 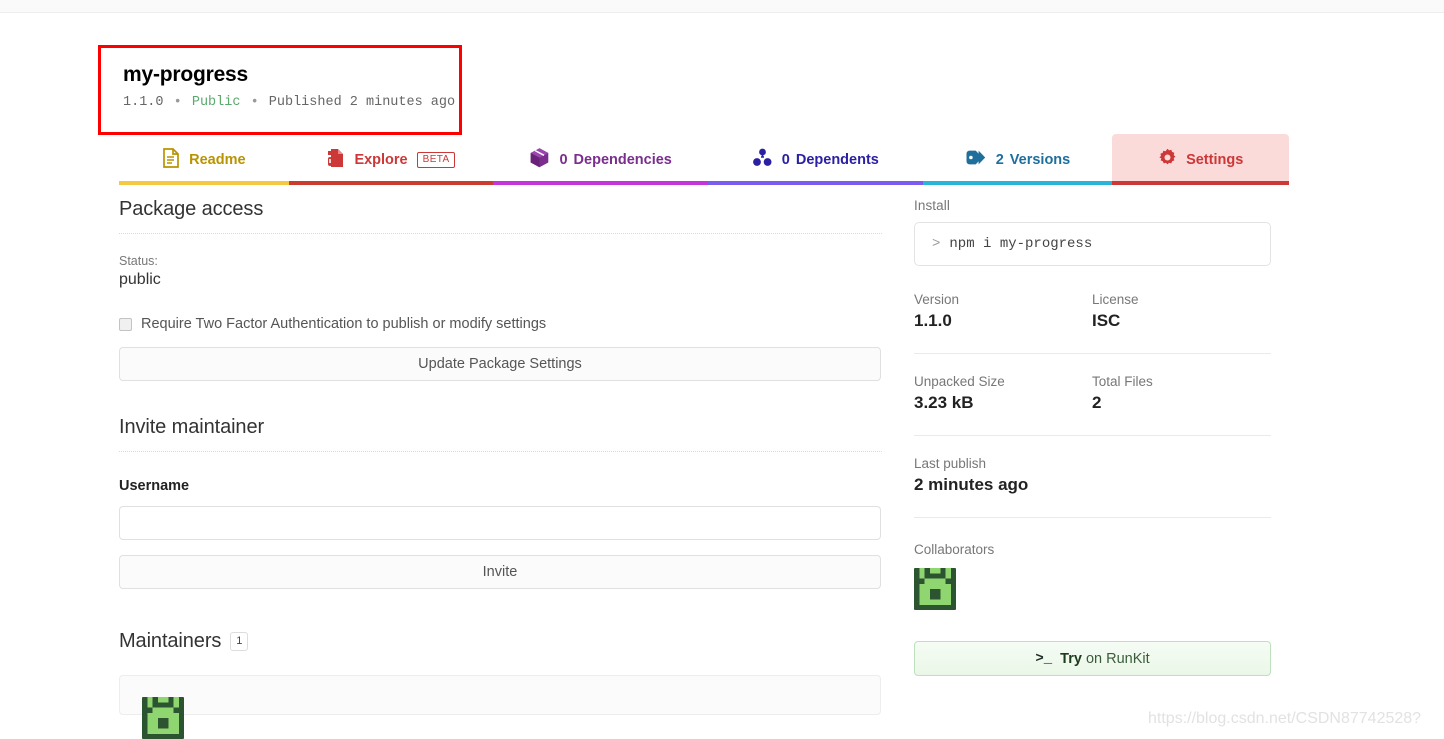 What do you see at coordinates (204, 183) in the screenshot?
I see `tab-readme-underline` at bounding box center [204, 183].